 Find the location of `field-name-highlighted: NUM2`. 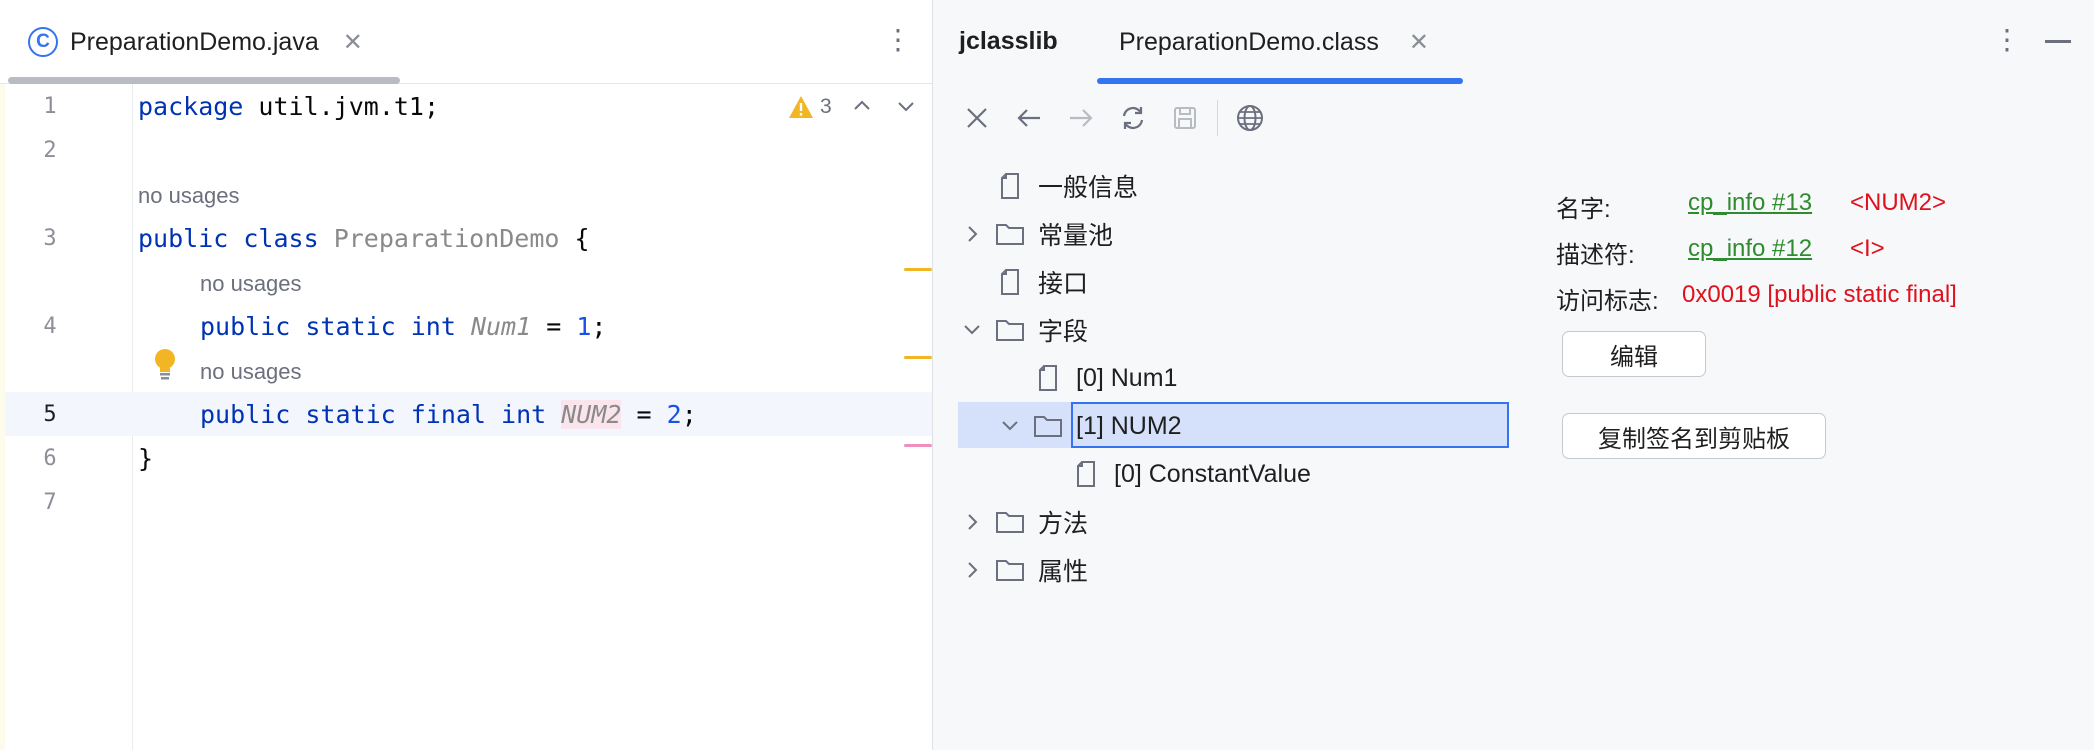

field-name-highlighted: NUM2 is located at coordinates (591, 414).